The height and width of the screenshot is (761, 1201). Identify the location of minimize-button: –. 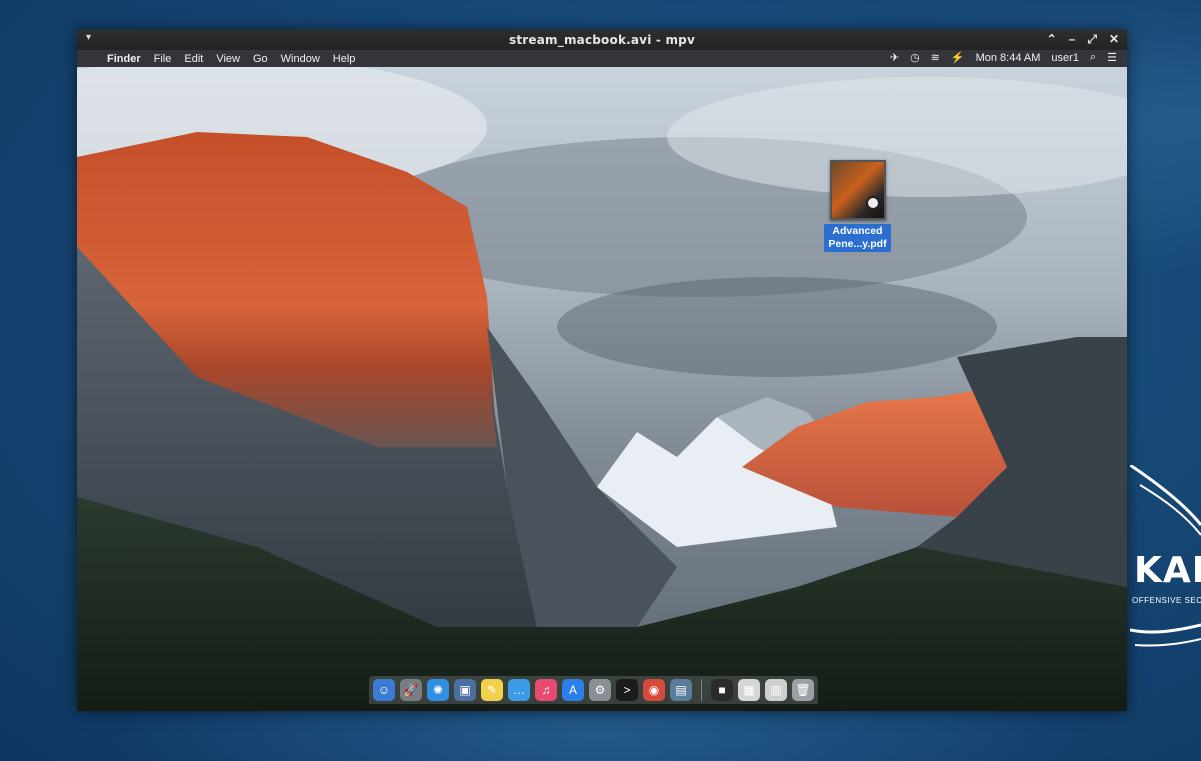
(1072, 39).